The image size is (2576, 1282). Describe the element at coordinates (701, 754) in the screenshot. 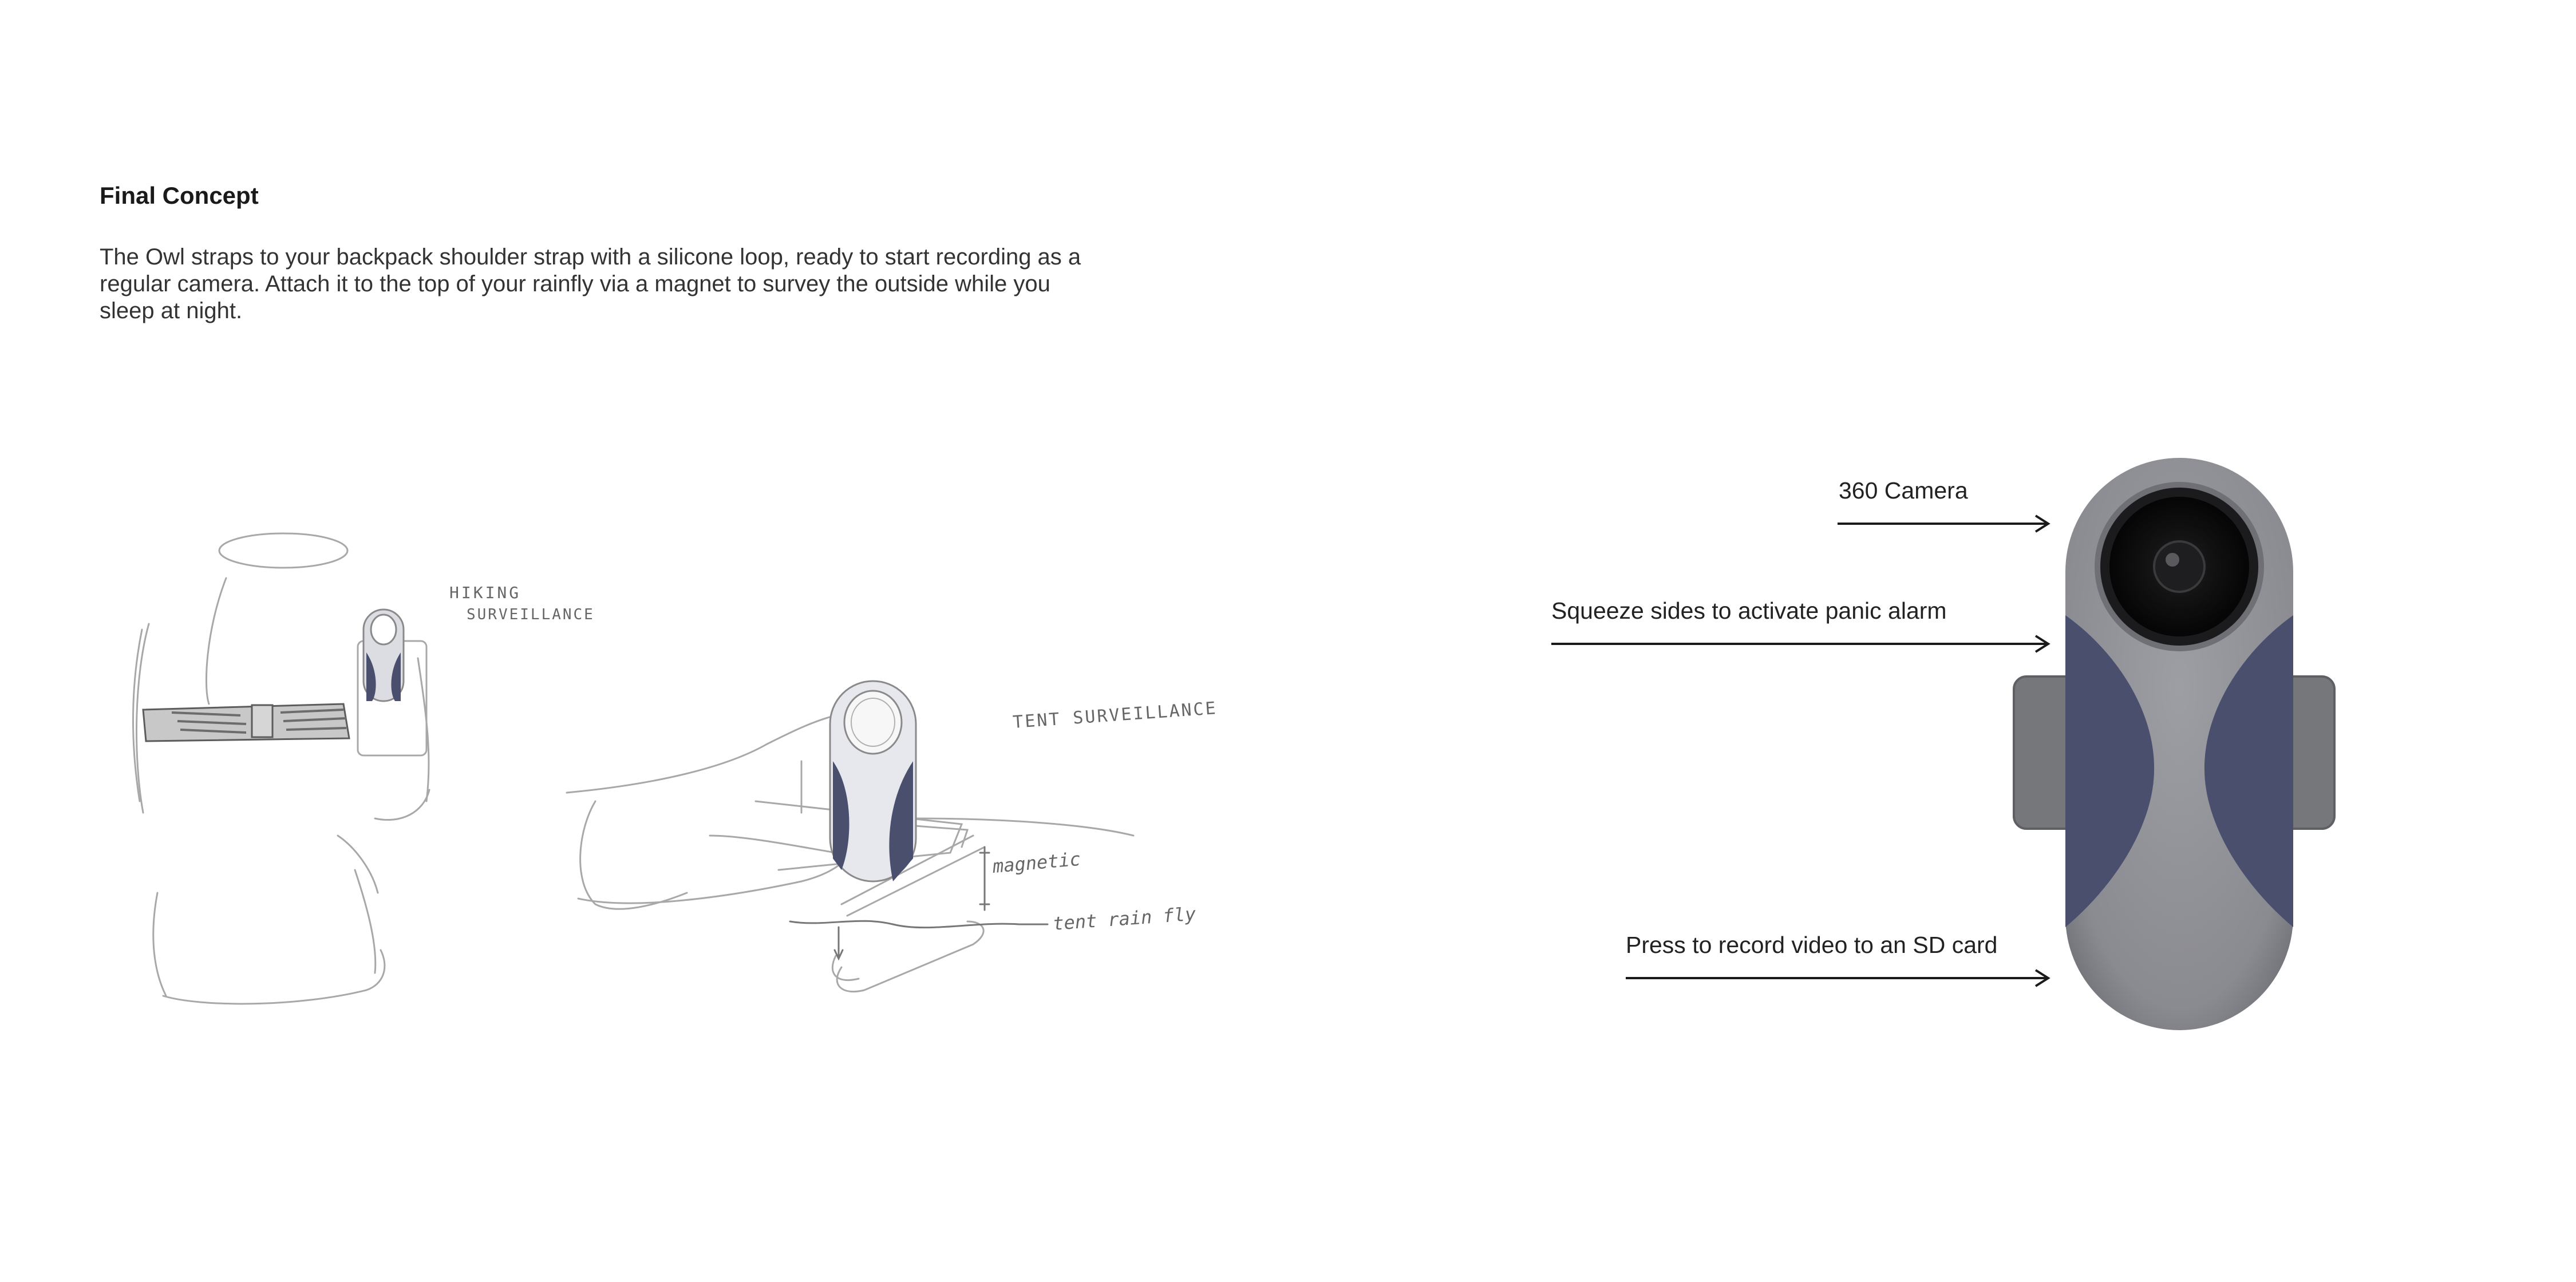

I see `hand-outline` at that location.